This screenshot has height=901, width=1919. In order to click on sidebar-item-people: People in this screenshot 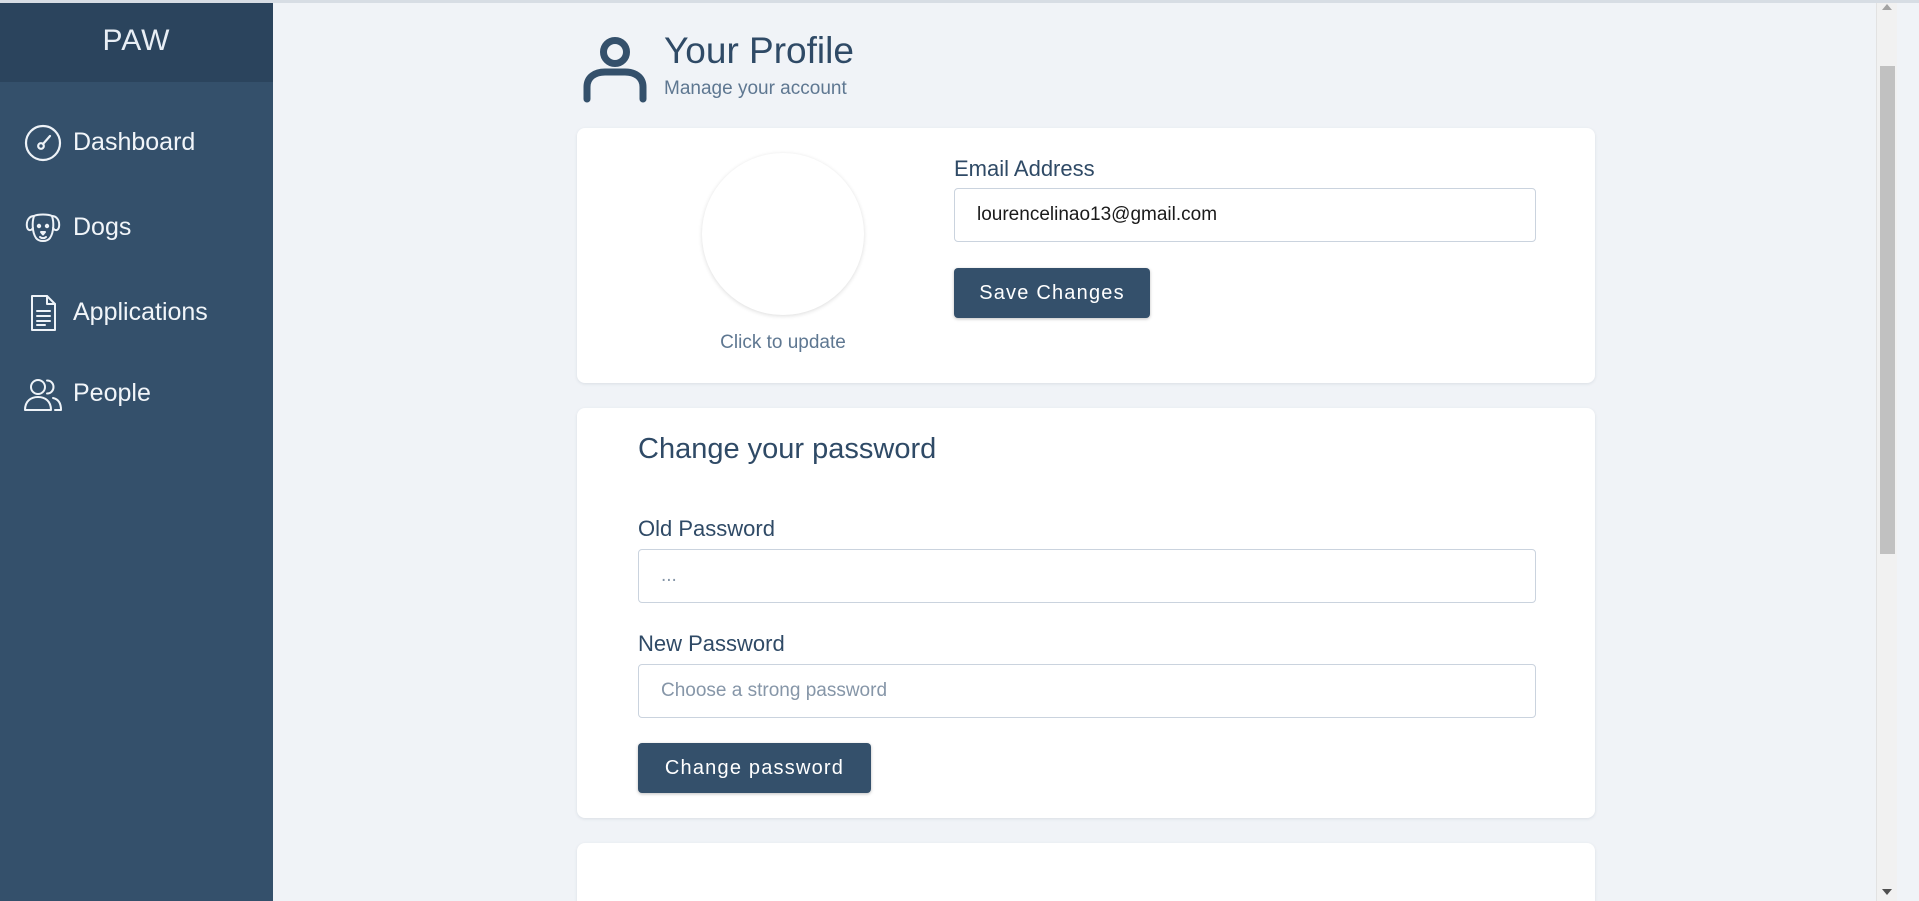, I will do `click(136, 393)`.